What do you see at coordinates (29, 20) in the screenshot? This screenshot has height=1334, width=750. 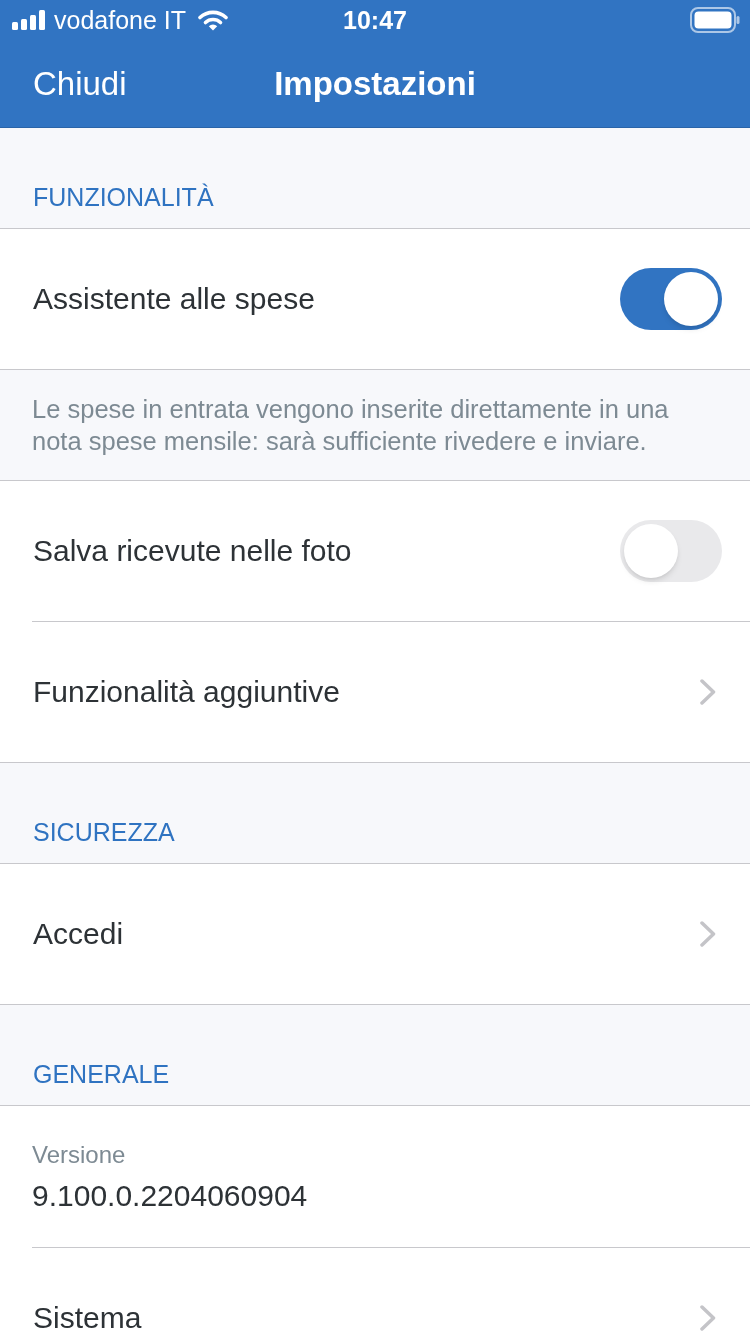 I see `signal-icon` at bounding box center [29, 20].